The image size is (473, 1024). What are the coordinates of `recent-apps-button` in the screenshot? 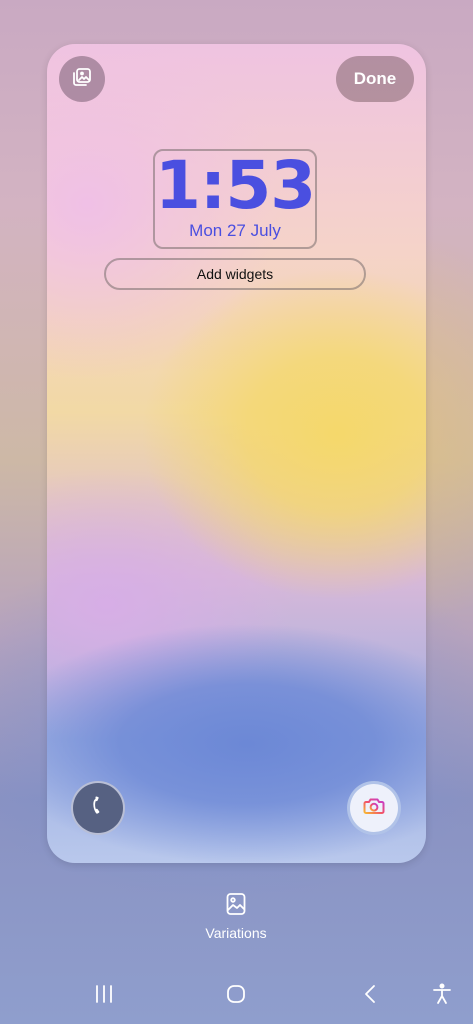 It's located at (104, 996).